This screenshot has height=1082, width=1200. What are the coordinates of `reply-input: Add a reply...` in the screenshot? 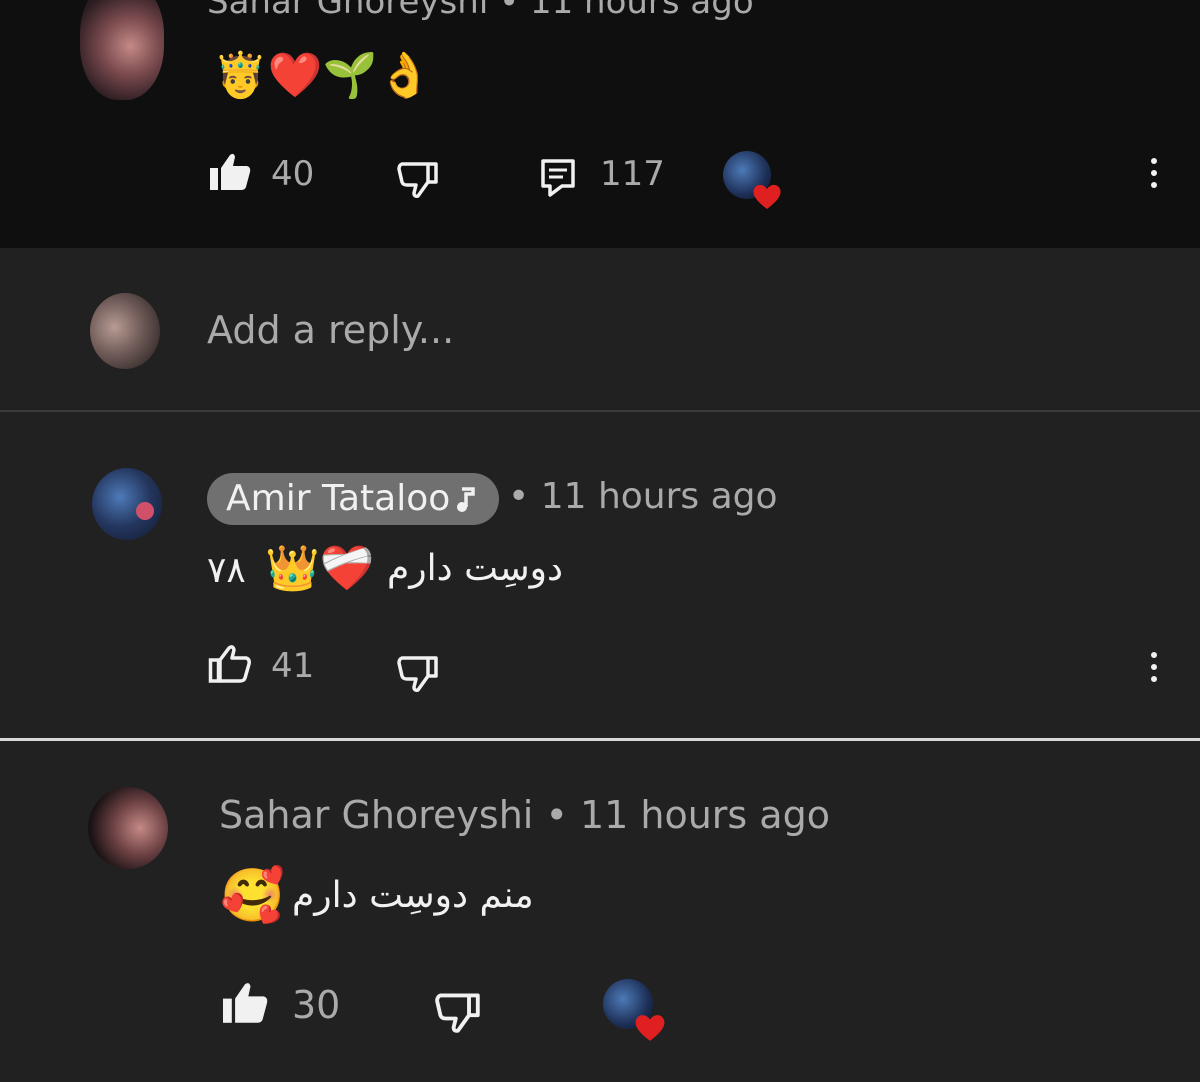 It's located at (330, 330).